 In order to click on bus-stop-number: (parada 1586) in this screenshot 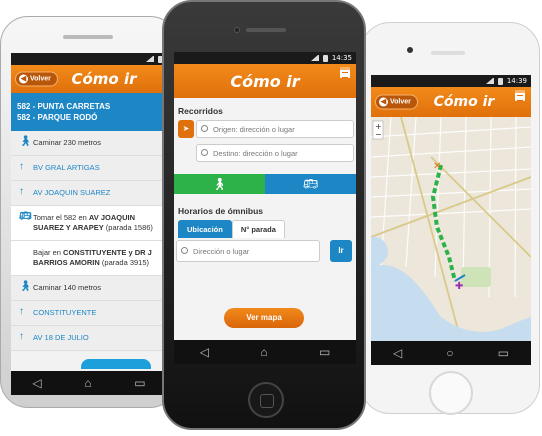, I will do `click(128, 227)`.